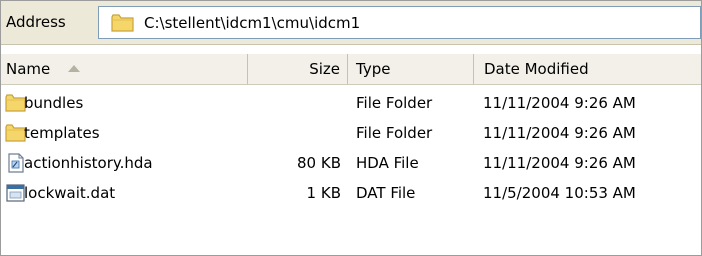 This screenshot has width=702, height=256. I want to click on sort-ascending-icon, so click(74, 68).